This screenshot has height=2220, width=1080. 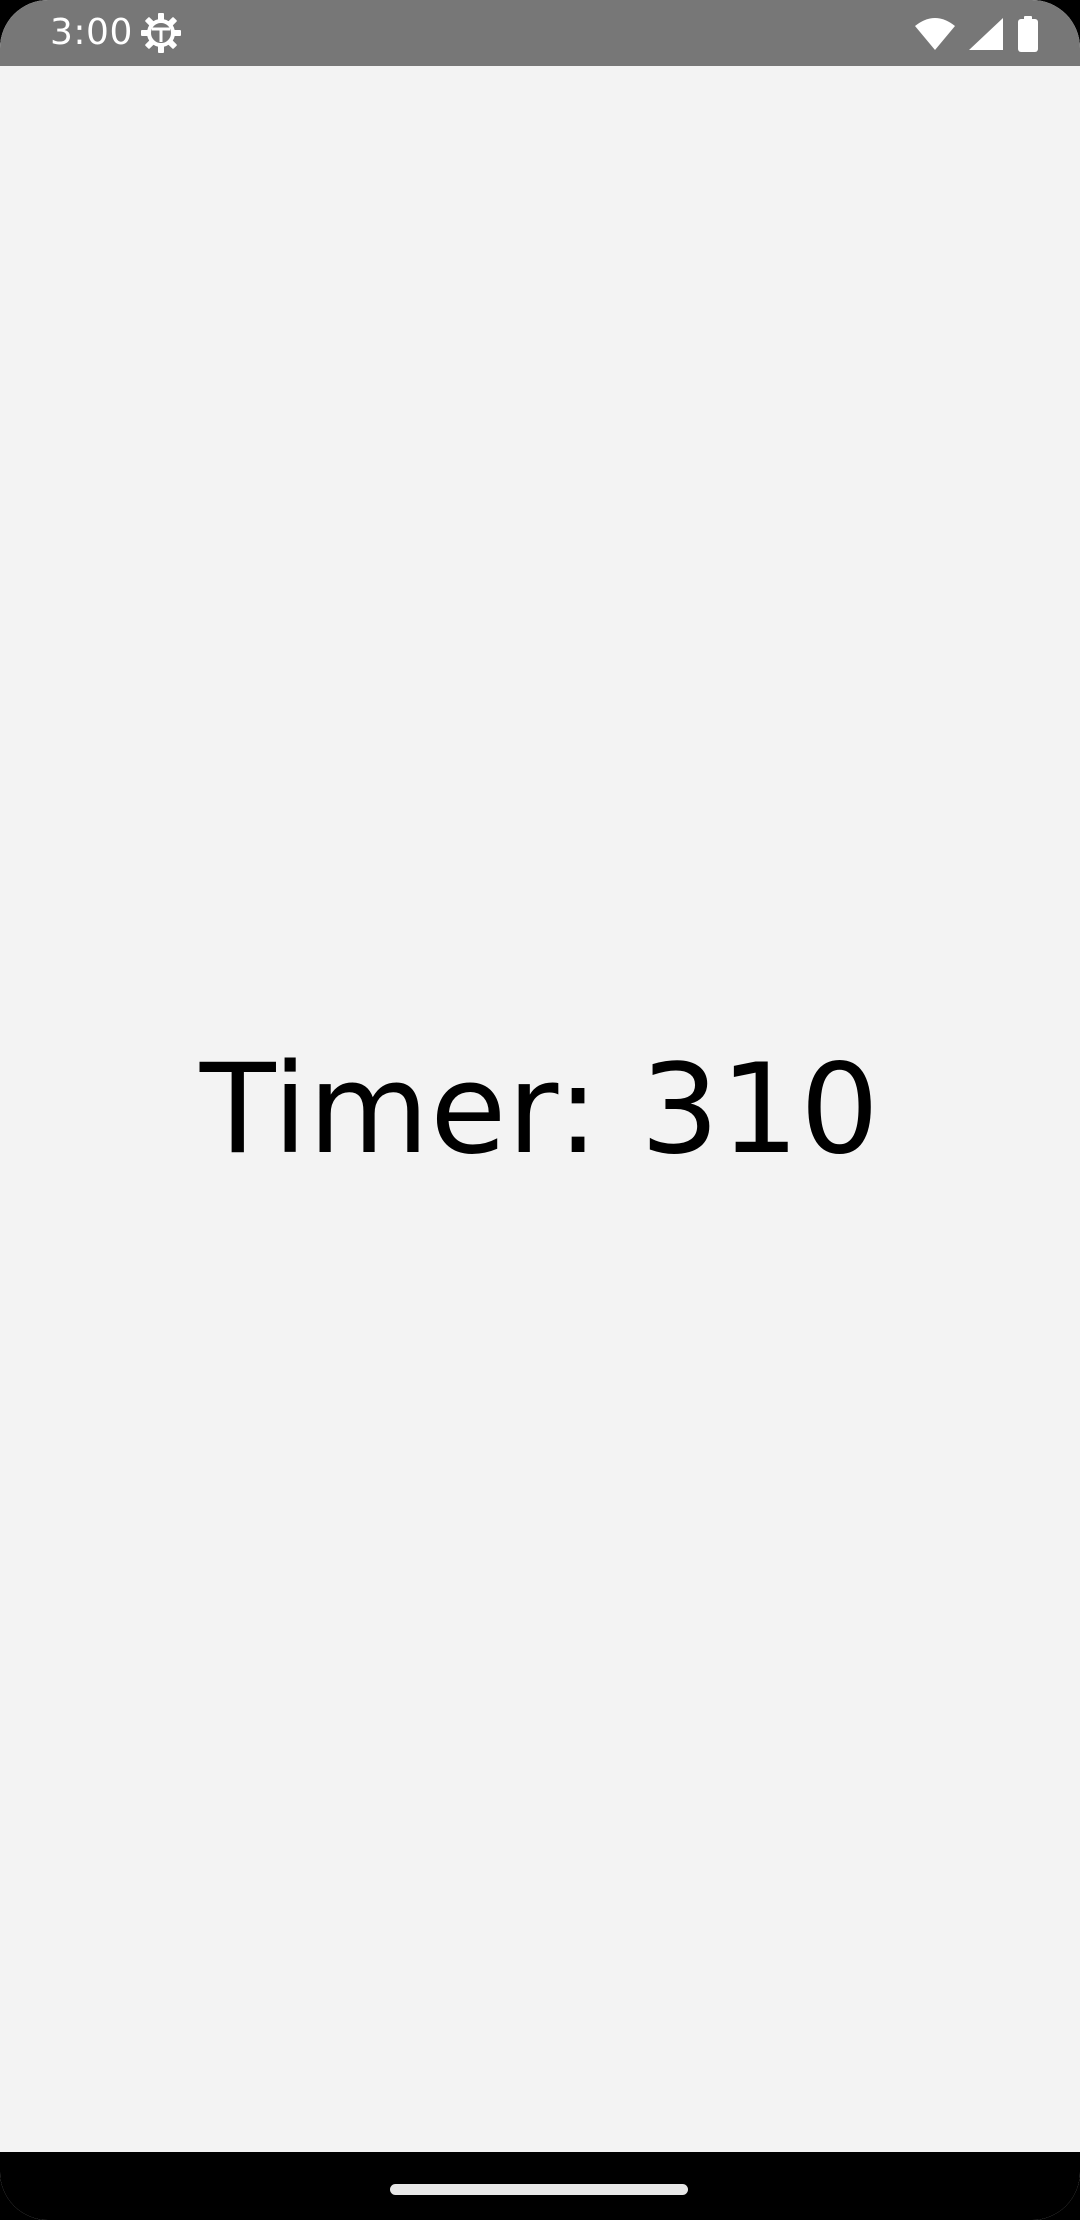 I want to click on status-icons, so click(x=977, y=34).